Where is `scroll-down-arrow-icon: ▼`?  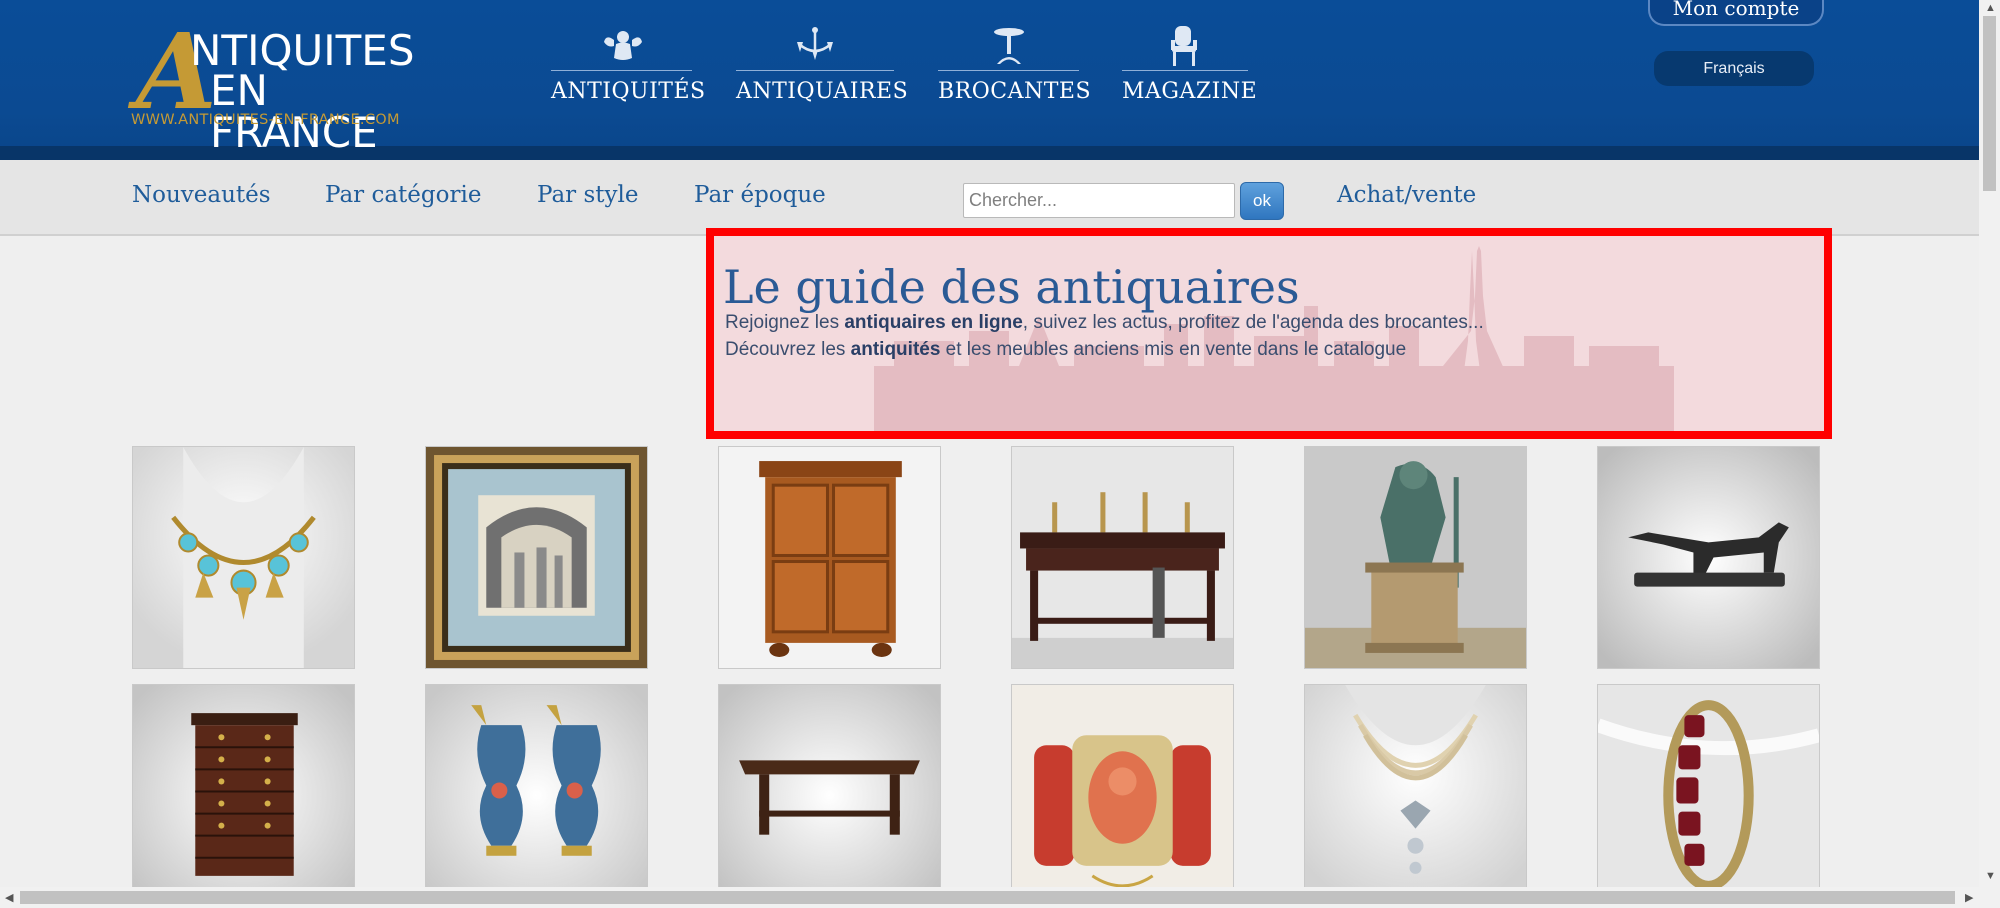
scroll-down-arrow-icon: ▼ is located at coordinates (1990, 876).